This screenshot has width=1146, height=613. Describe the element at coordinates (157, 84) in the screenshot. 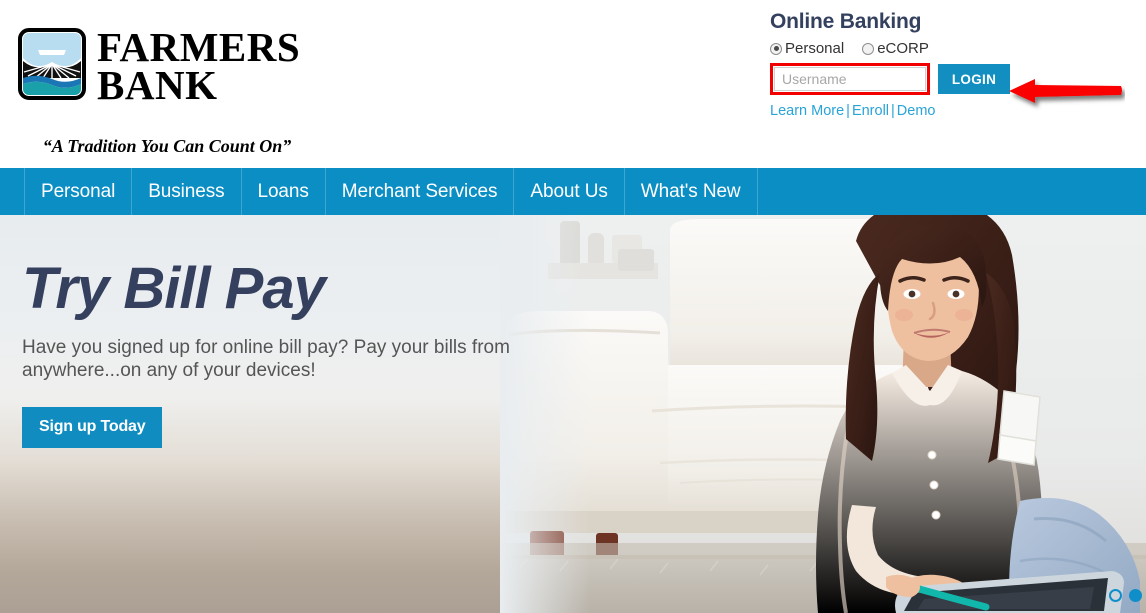

I see `brand-name-line-2: BANK` at that location.